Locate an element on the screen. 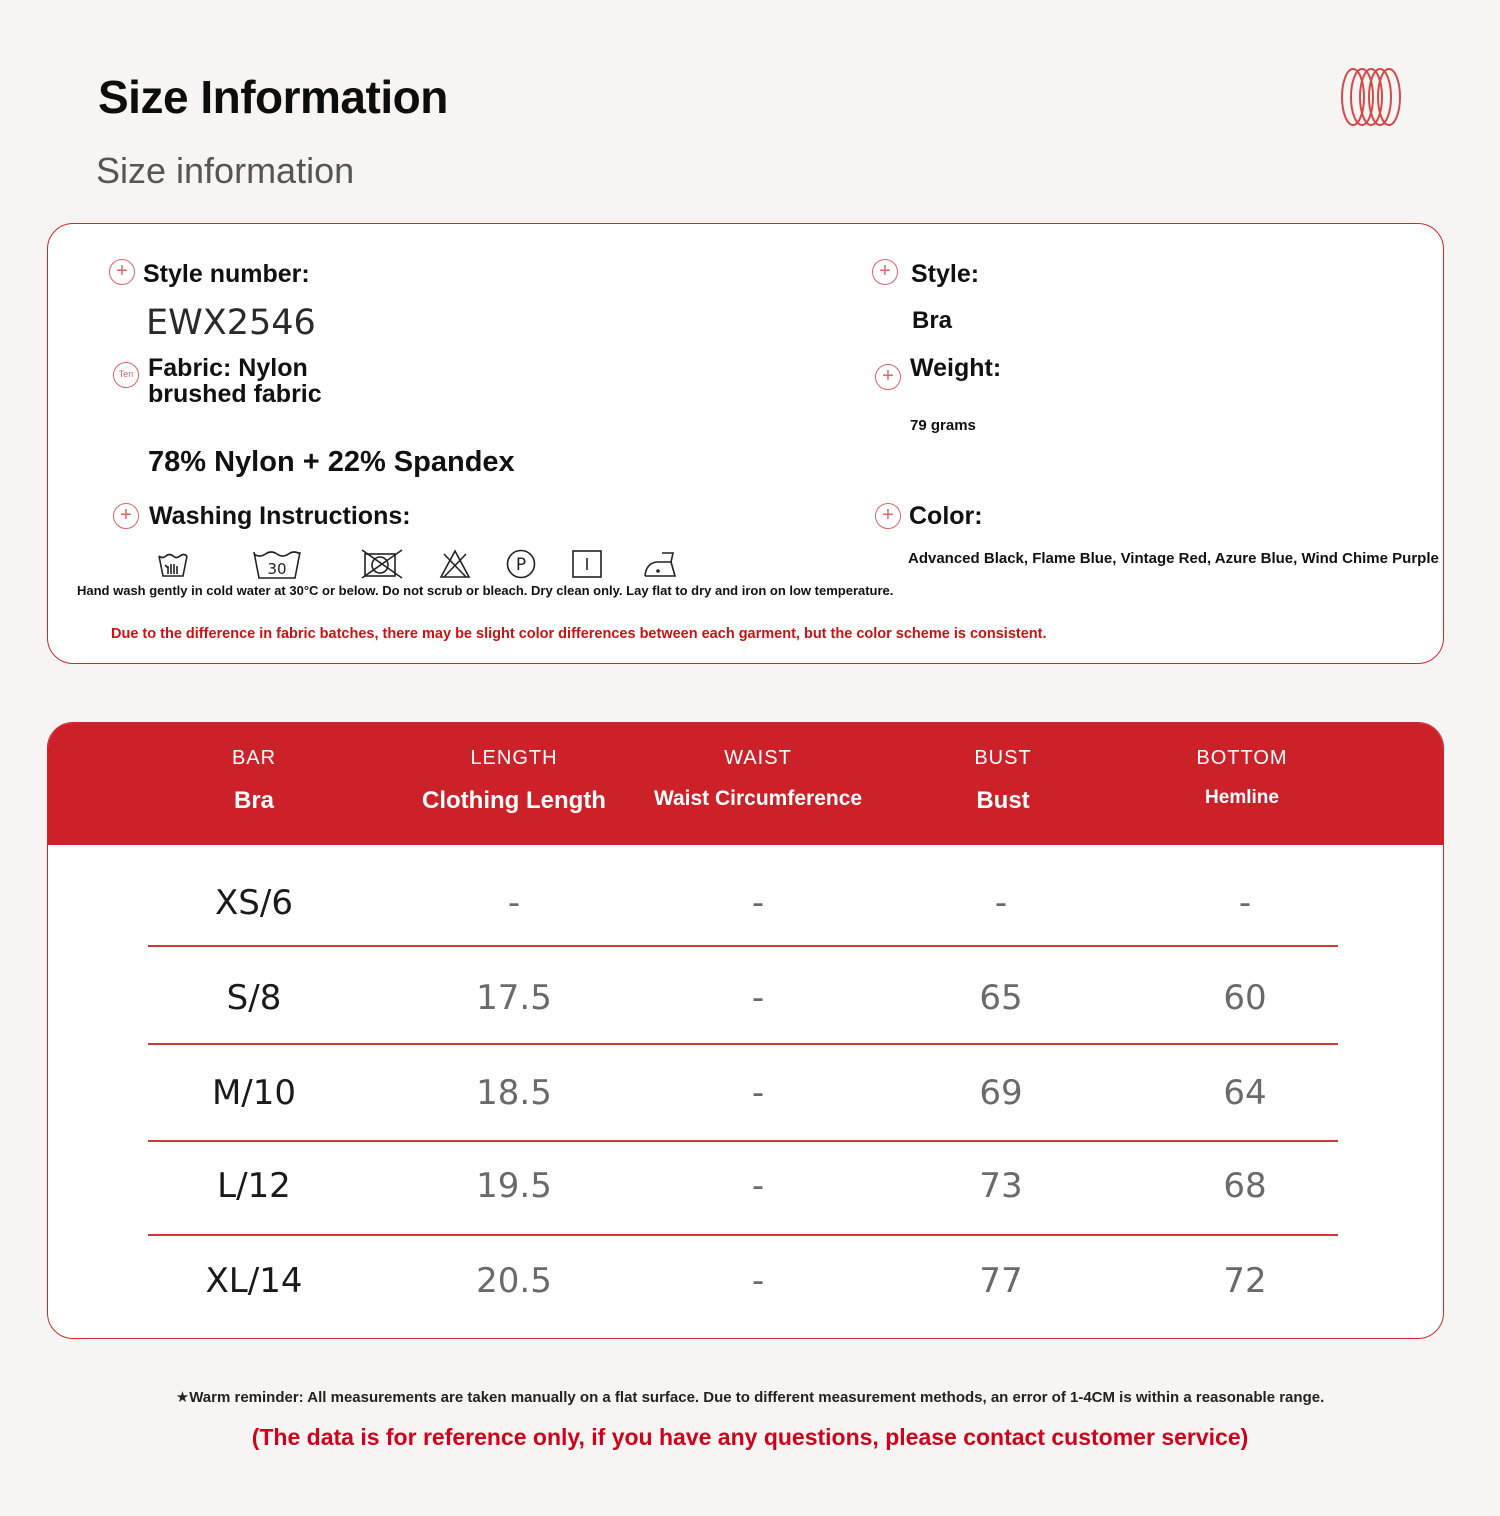 Image resolution: width=1500 pixels, height=1516 pixels. measurement-cell: 19.5 is located at coordinates (514, 1186).